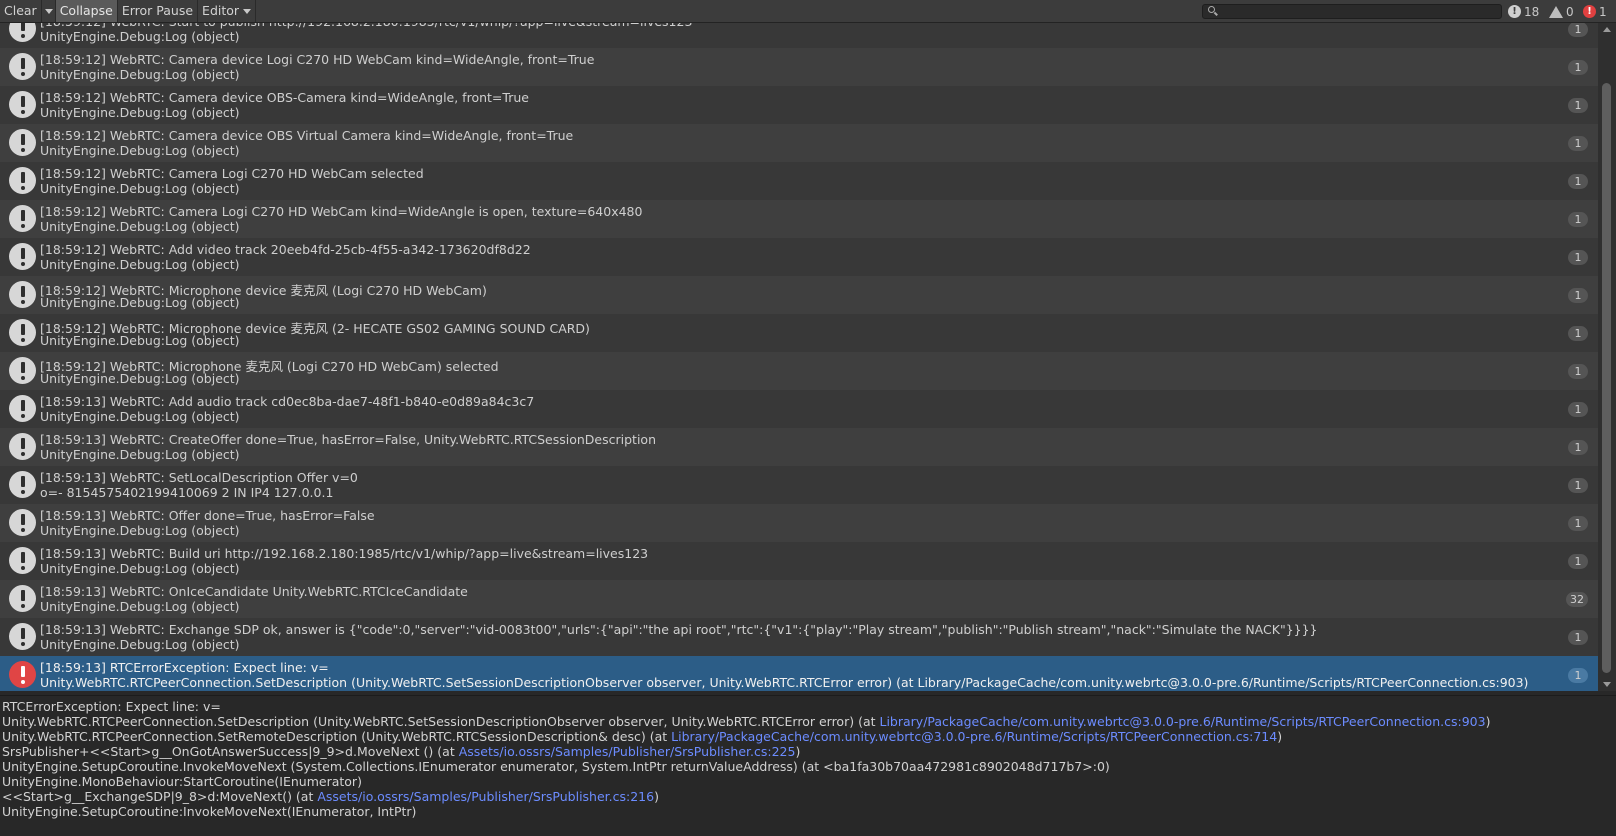  I want to click on clear-button: Clear, so click(21, 11).